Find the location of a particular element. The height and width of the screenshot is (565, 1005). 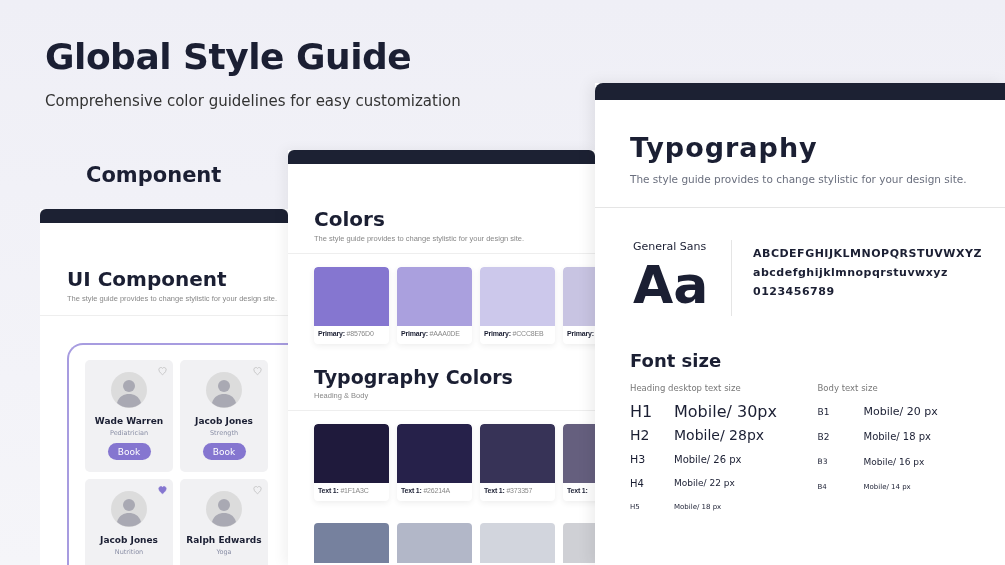

heading-tag: H1 is located at coordinates (652, 411).